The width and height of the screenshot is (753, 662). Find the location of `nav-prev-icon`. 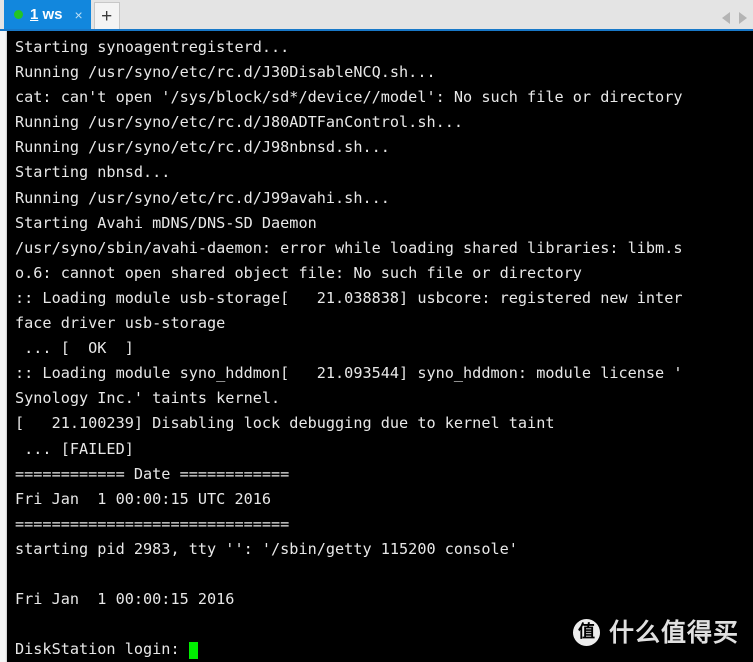

nav-prev-icon is located at coordinates (726, 18).